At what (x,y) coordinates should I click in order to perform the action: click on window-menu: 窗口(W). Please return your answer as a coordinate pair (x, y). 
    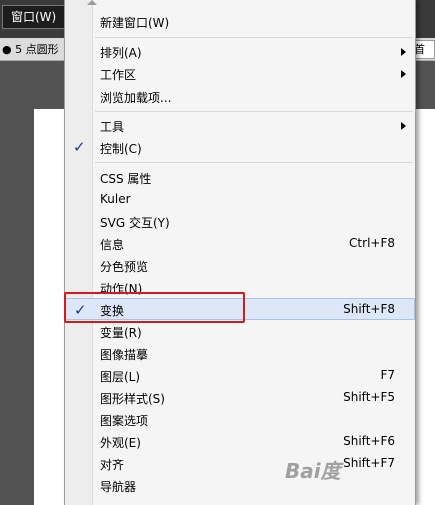
    Looking at the image, I should click on (34, 17).